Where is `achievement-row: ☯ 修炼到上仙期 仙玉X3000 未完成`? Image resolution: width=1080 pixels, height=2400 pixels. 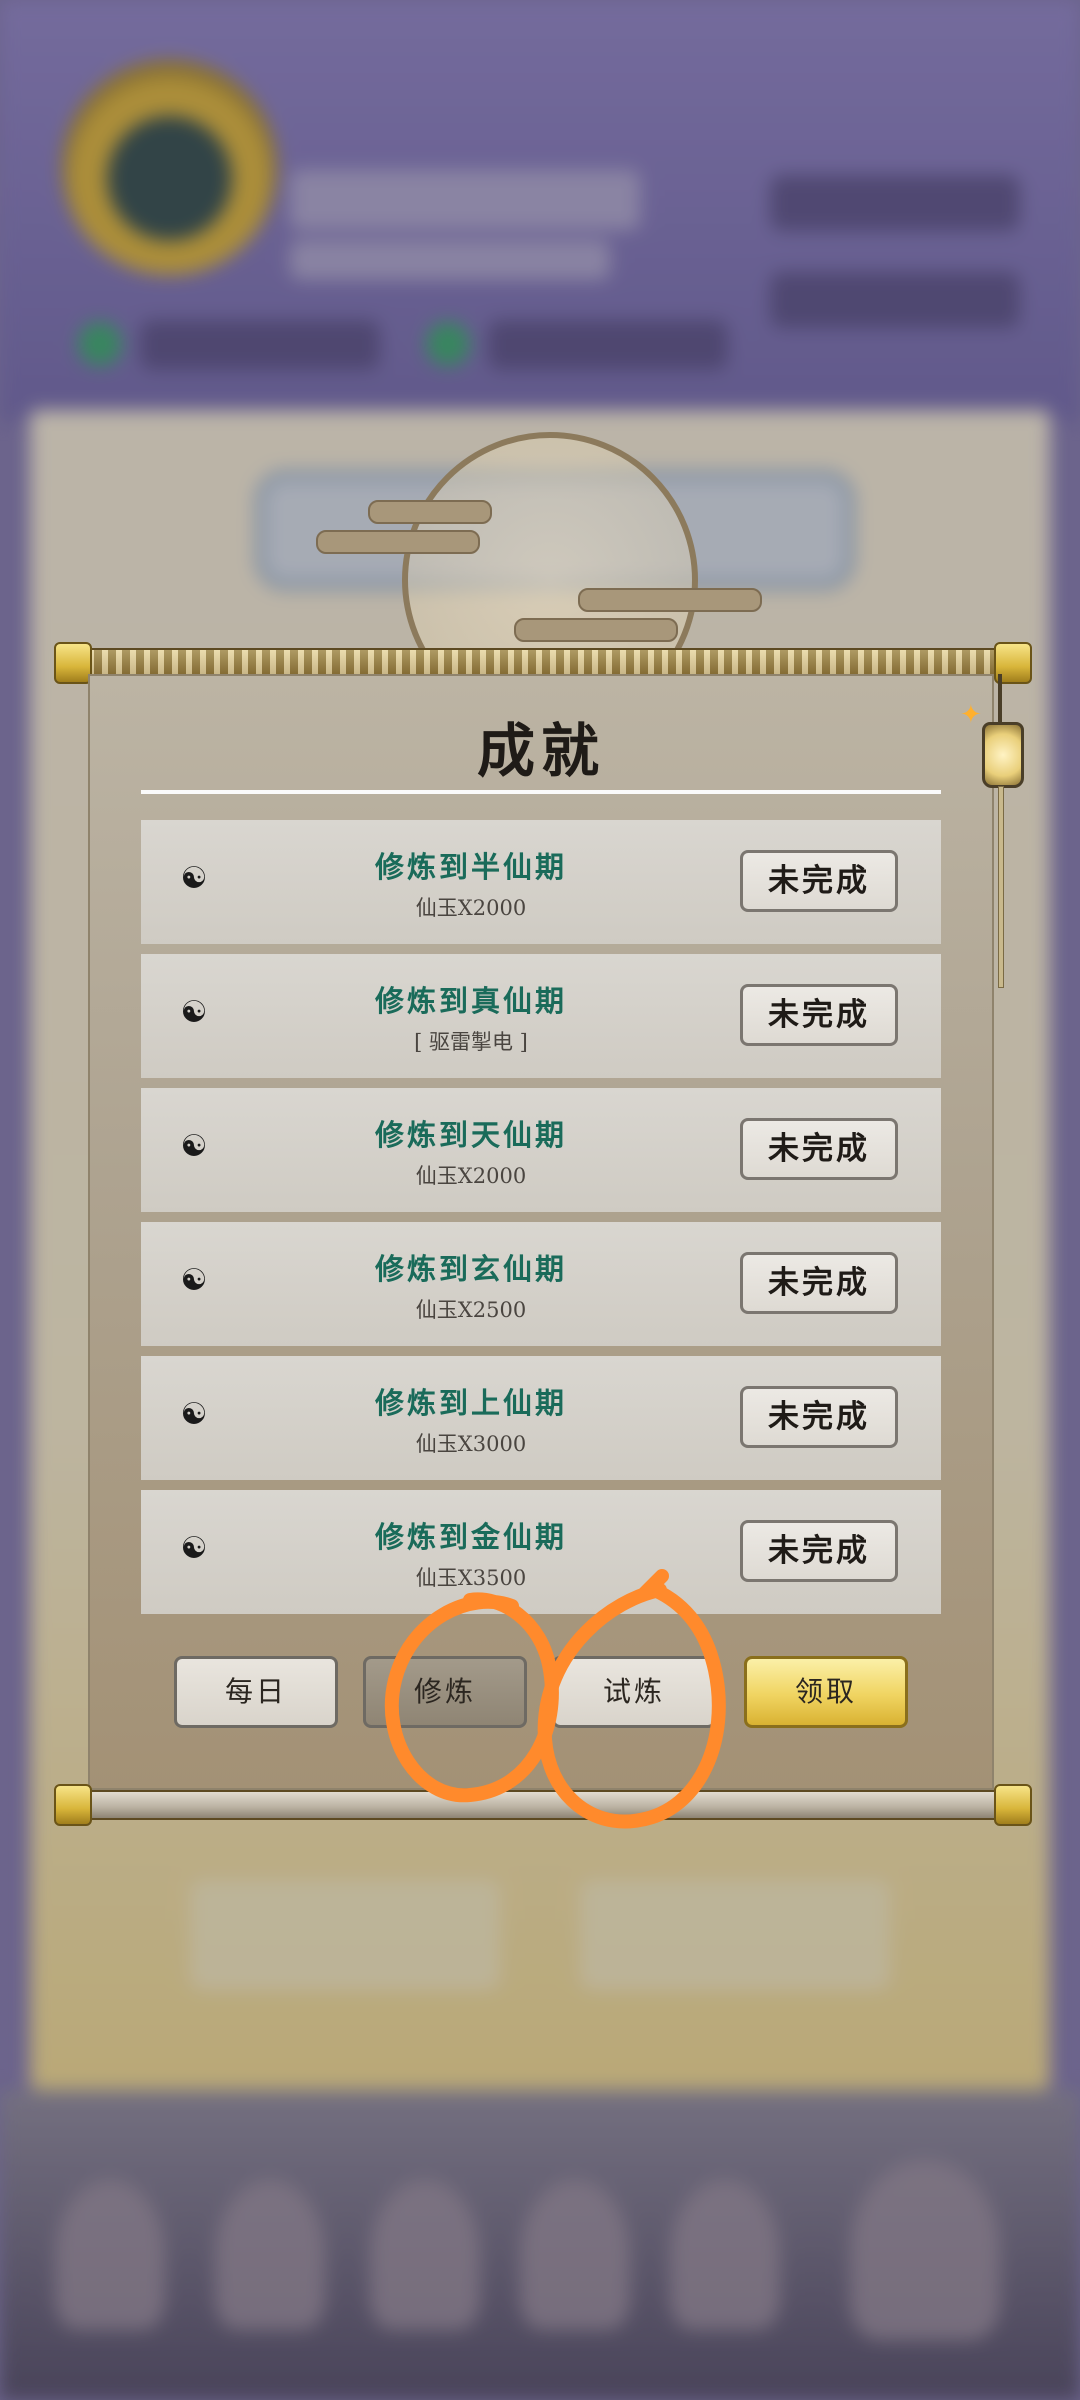 achievement-row: ☯ 修炼到上仙期 仙玉X3000 未完成 is located at coordinates (541, 1418).